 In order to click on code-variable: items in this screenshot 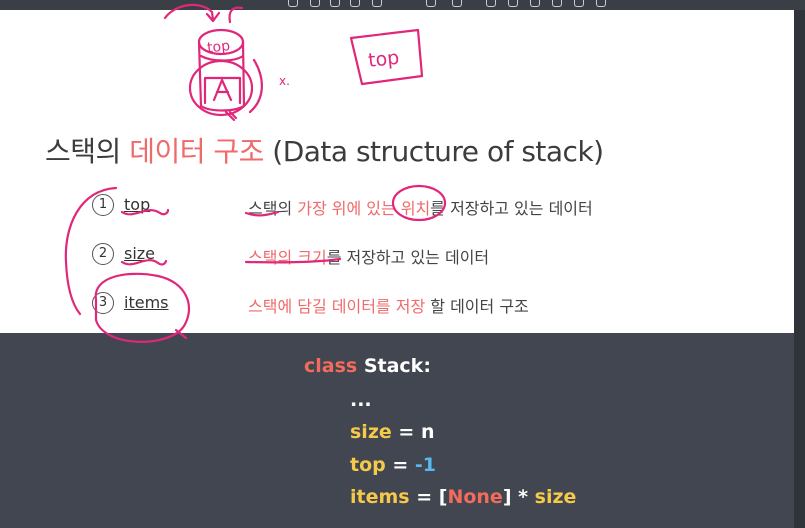, I will do `click(380, 497)`.